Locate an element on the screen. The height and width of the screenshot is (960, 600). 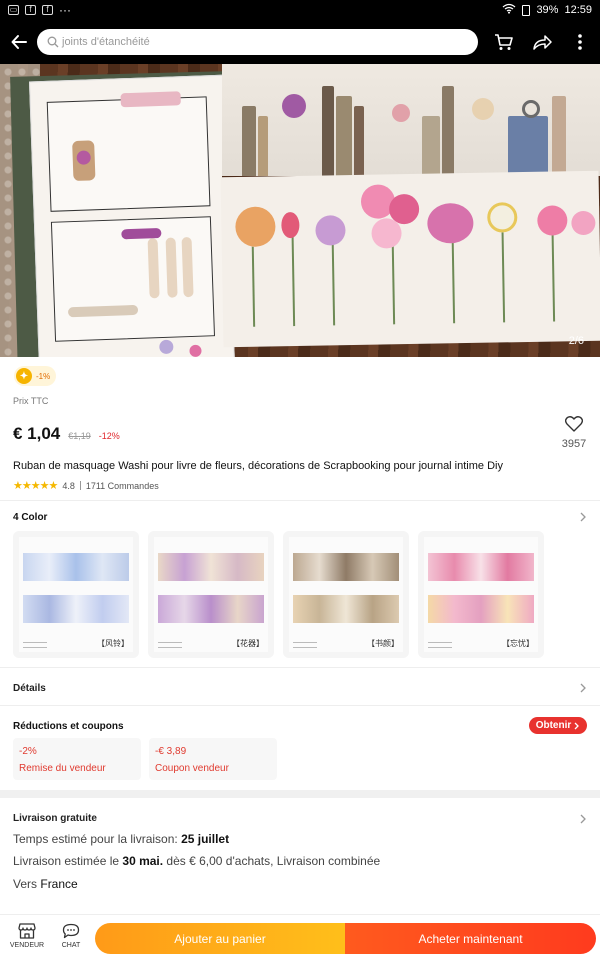
battery-percent: 39% is located at coordinates (547, 10).